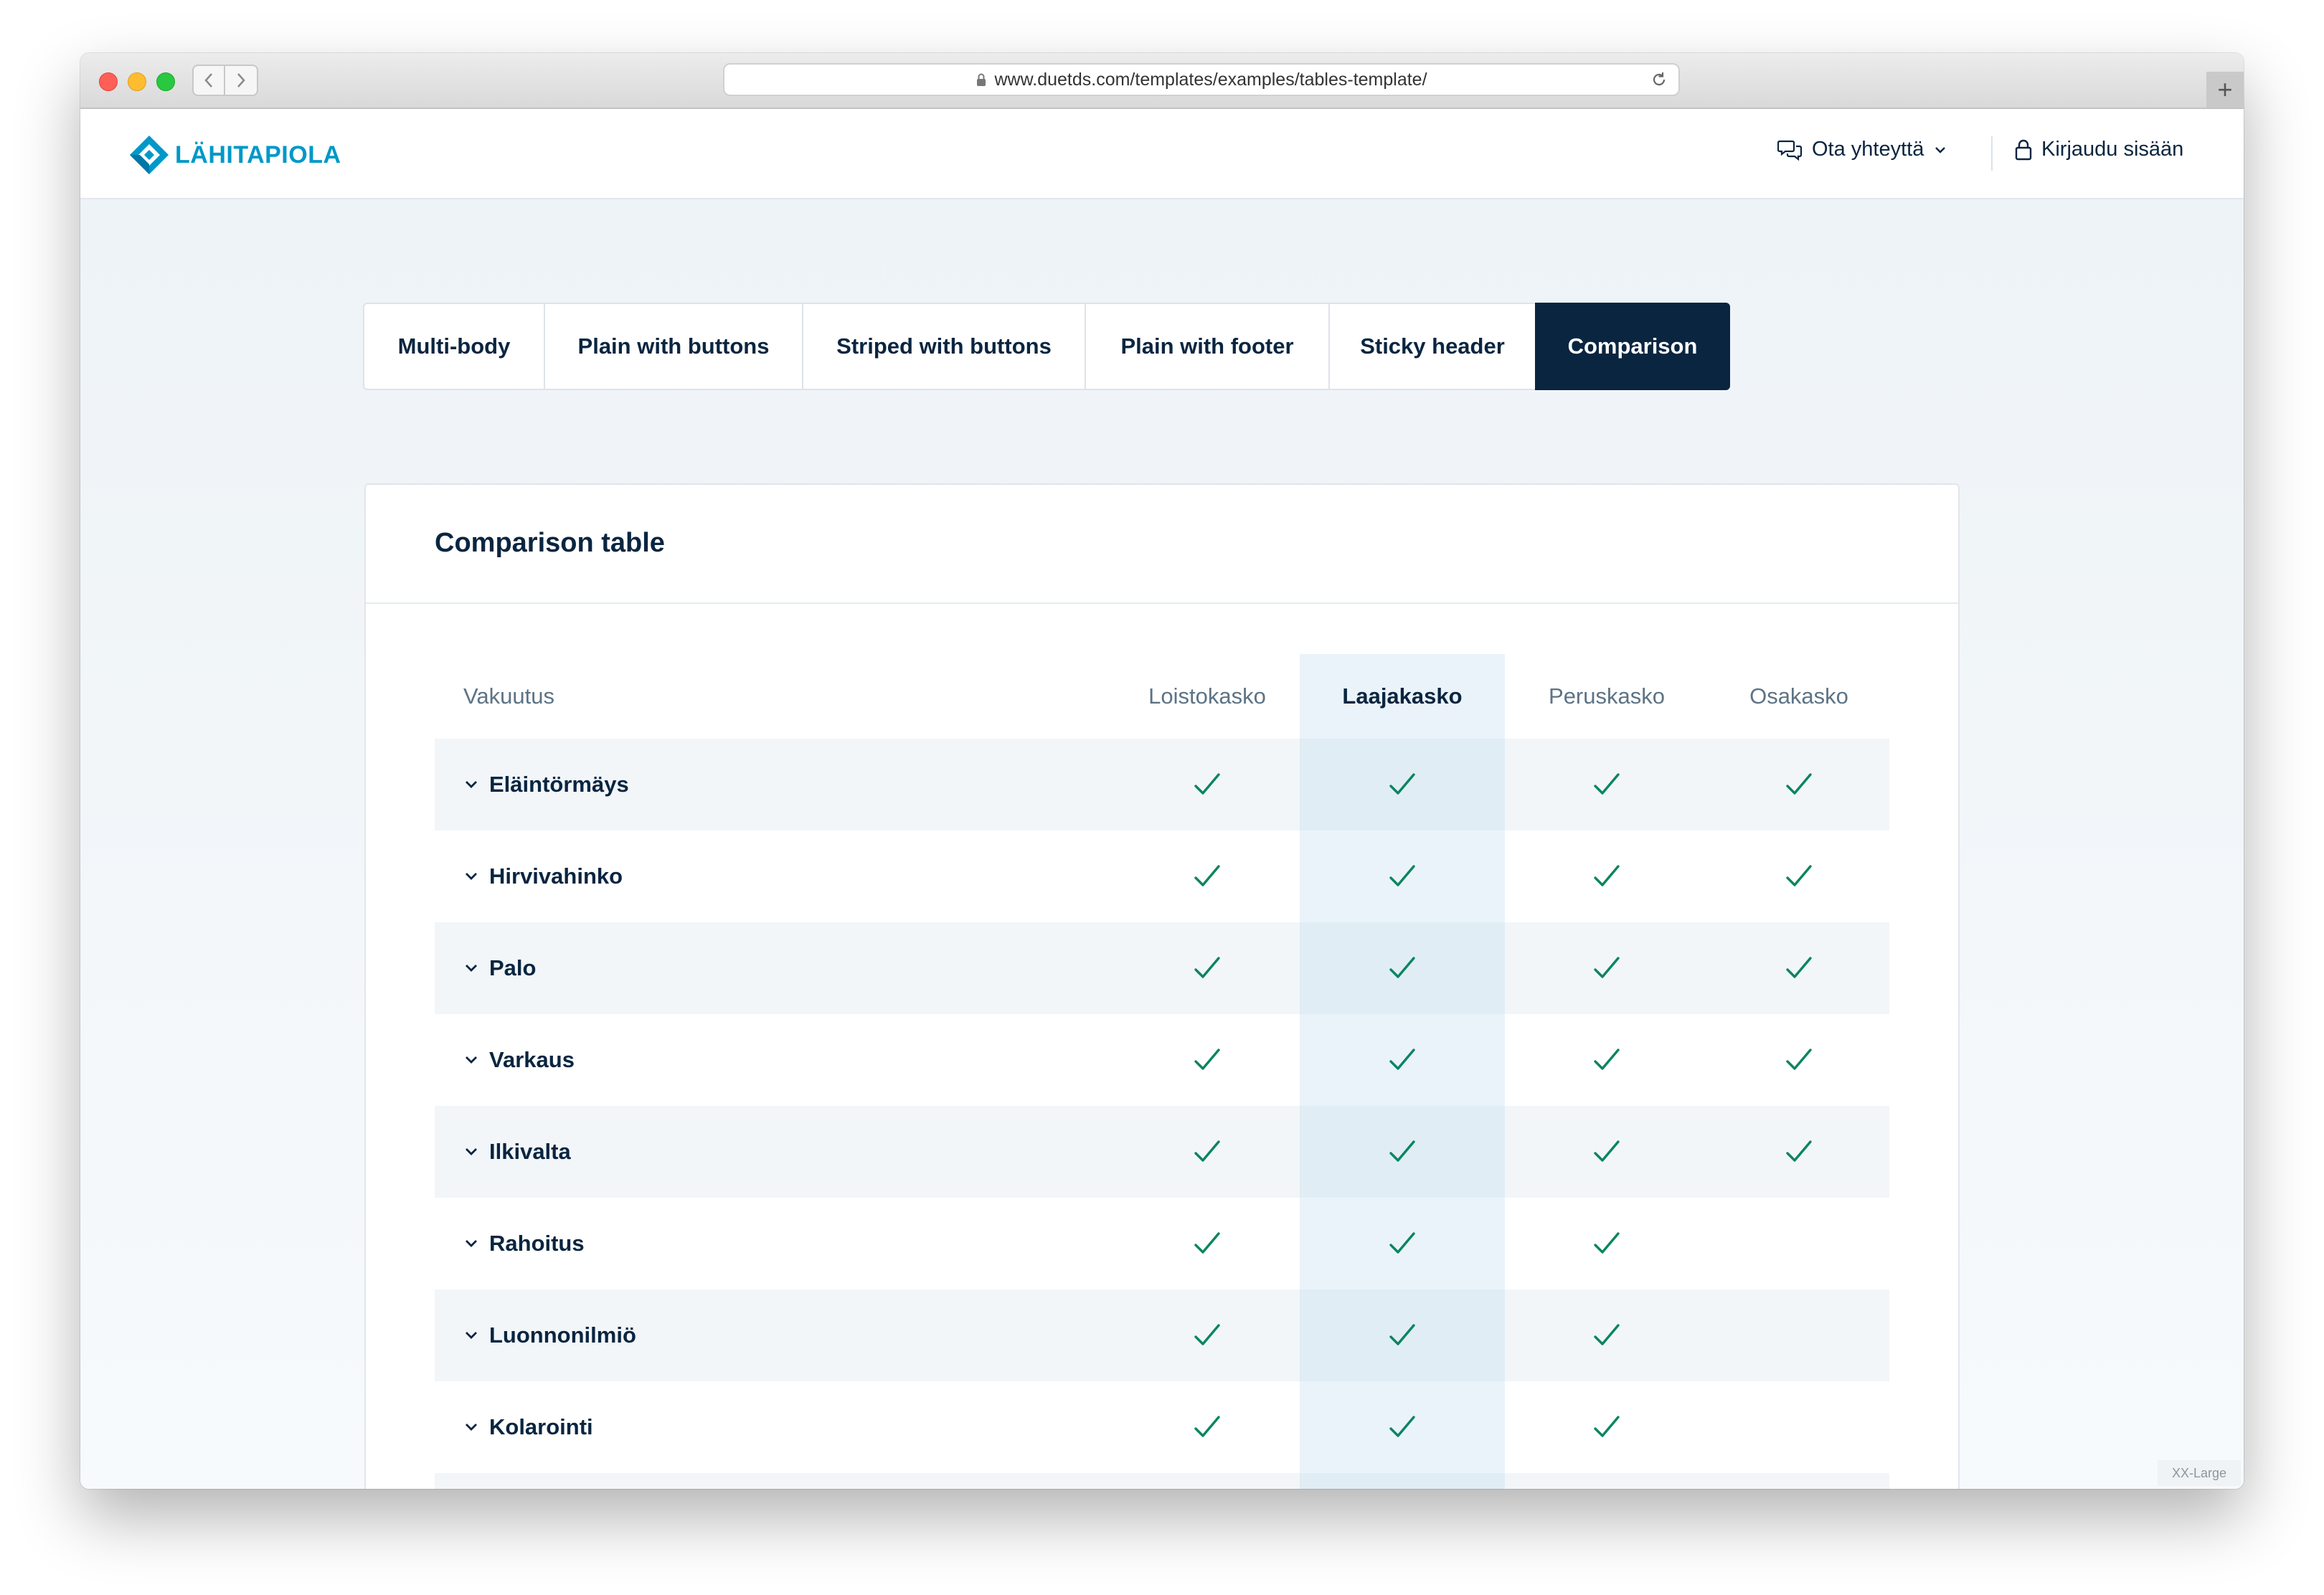 Image resolution: width=2324 pixels, height=1595 pixels. I want to click on row-label: Varkaus, so click(532, 1059).